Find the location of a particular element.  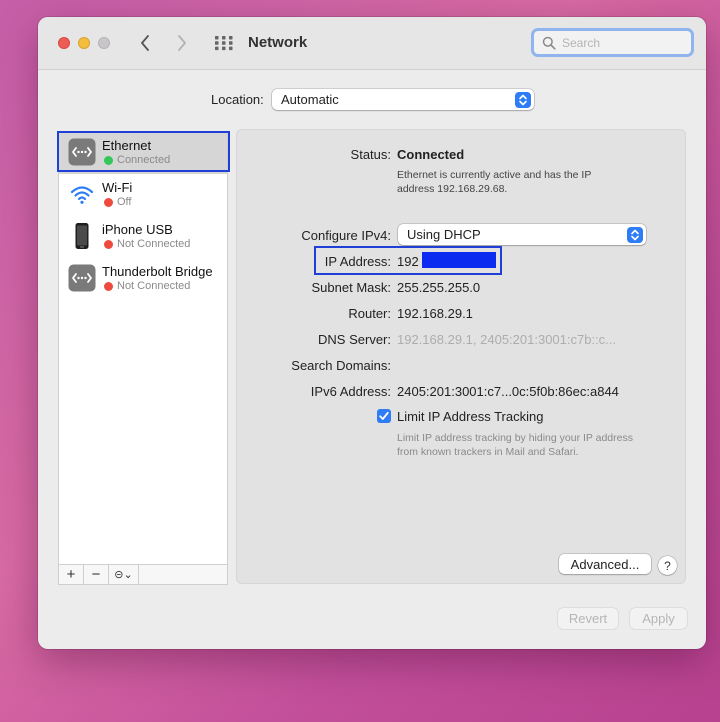

limit-tracking-description-line2: from known trackers in Mail and Safari. is located at coordinates (488, 452).